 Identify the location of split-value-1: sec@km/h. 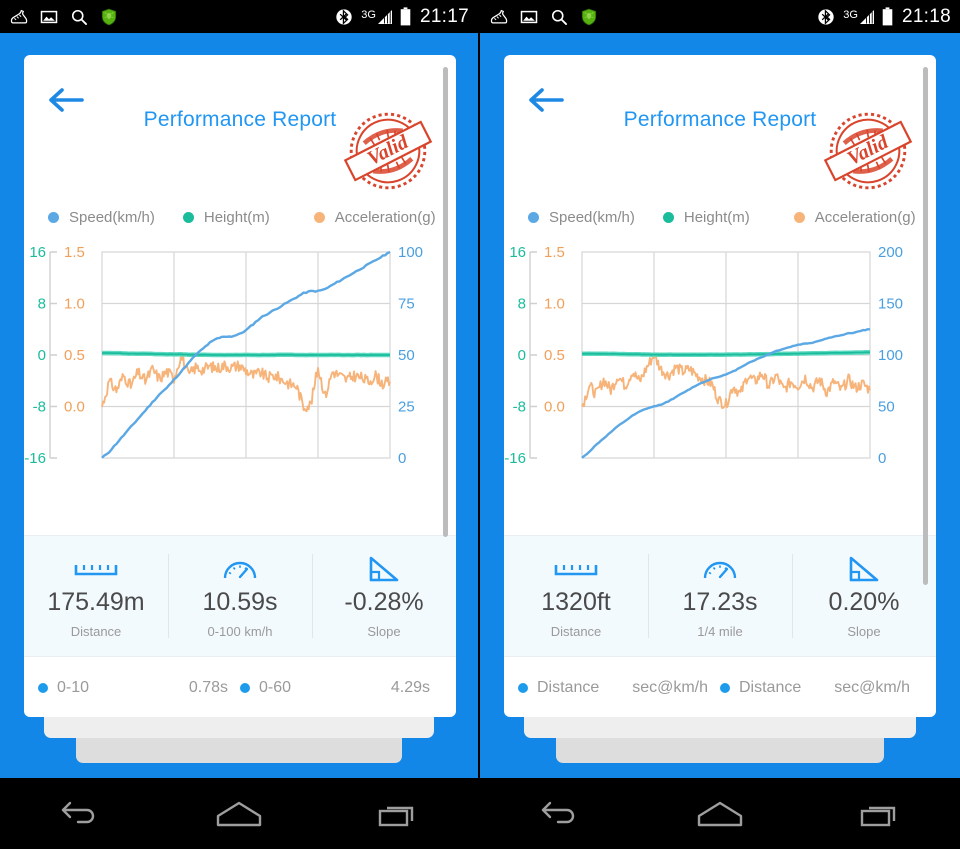
(670, 687).